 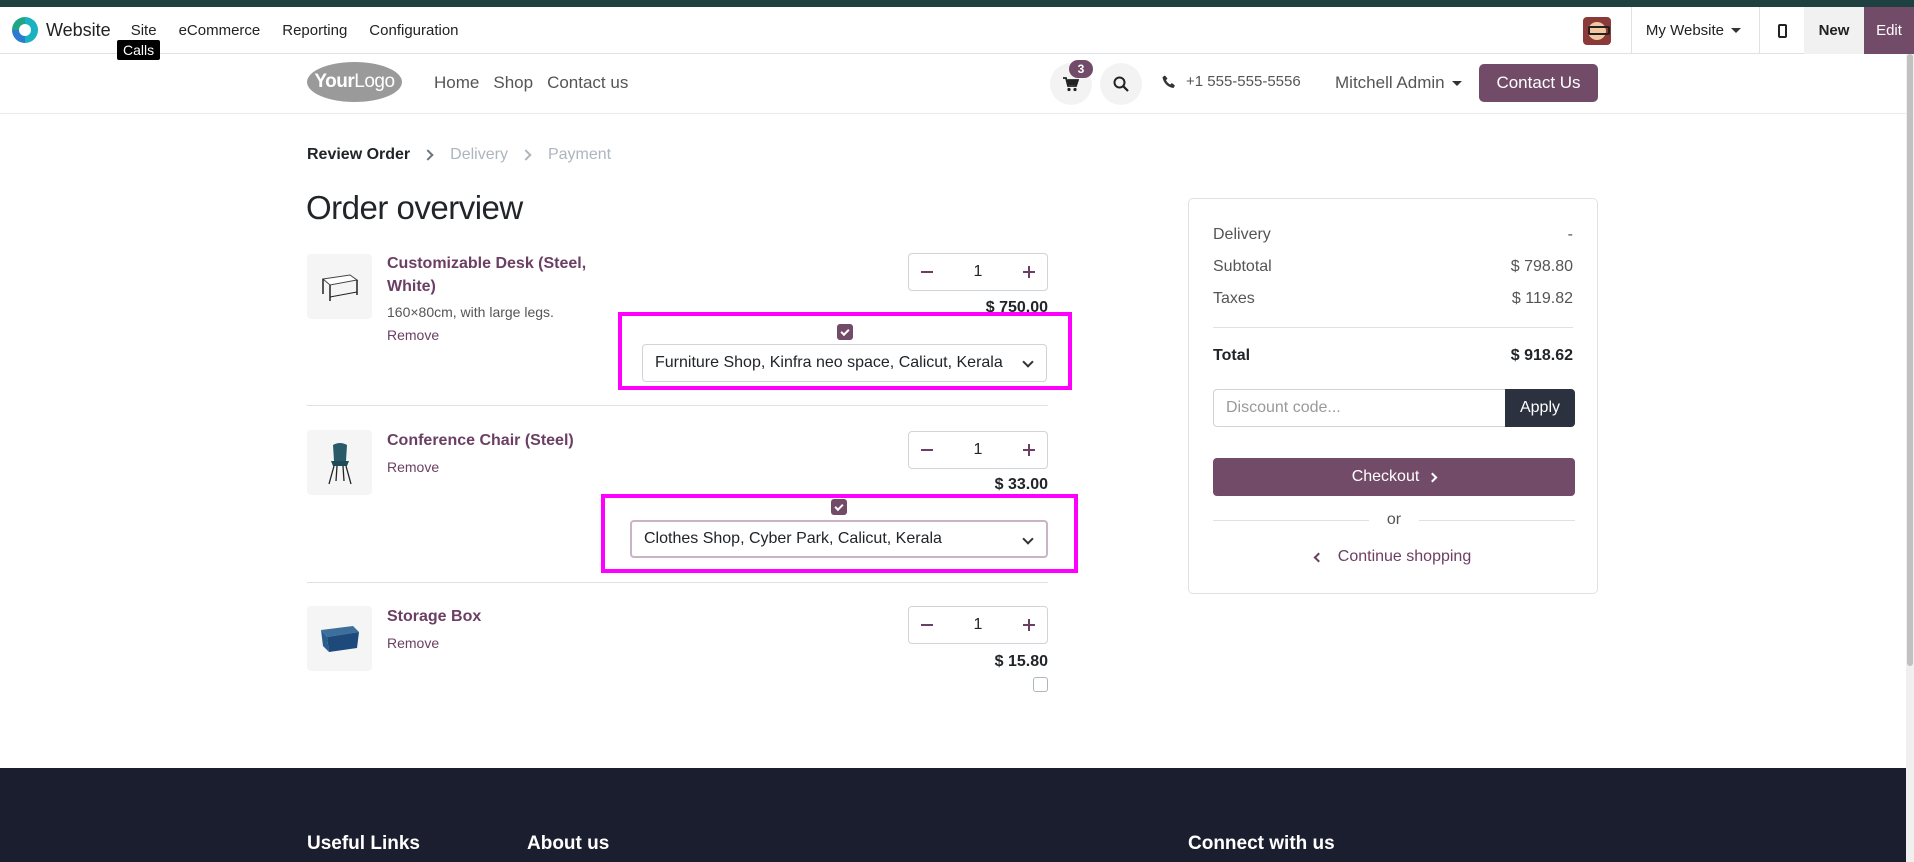 I want to click on product-name-line: White), so click(x=411, y=286).